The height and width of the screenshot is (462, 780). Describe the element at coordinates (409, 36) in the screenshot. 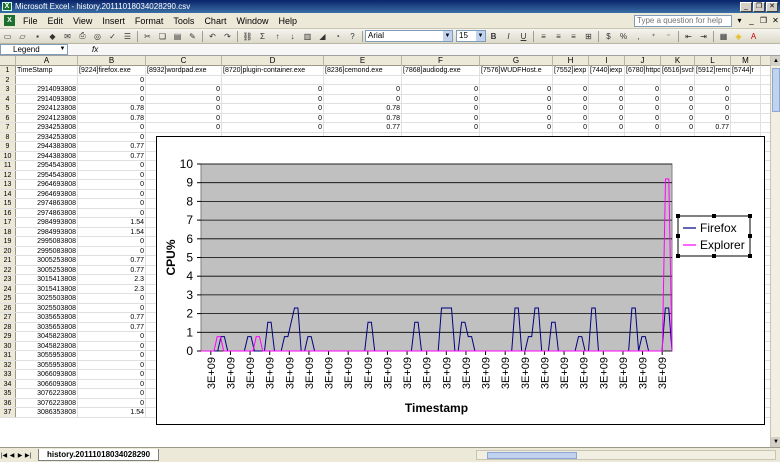

I see `font-name-select: Arial ▼` at that location.